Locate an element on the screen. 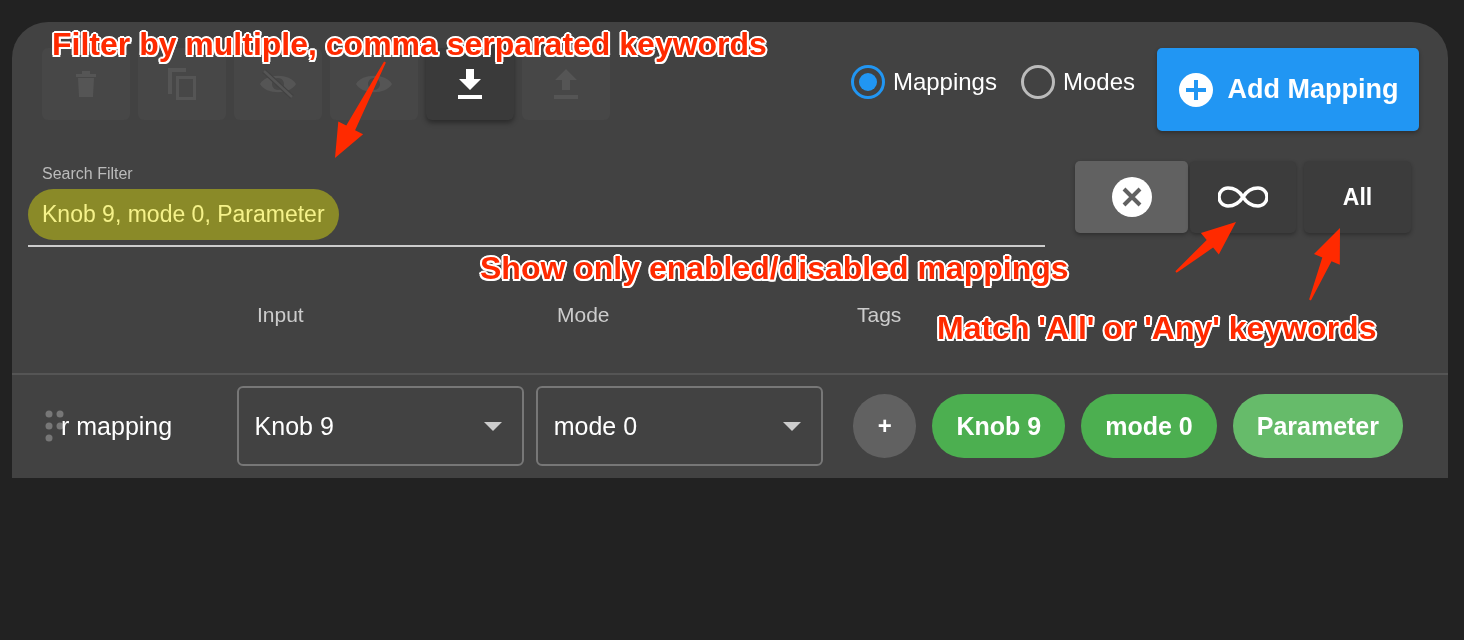 The image size is (1464, 640). column-header: Tags is located at coordinates (879, 315).